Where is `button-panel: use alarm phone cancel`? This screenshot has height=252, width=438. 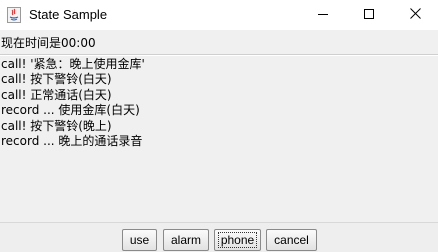
button-panel: use alarm phone cancel is located at coordinates (219, 237).